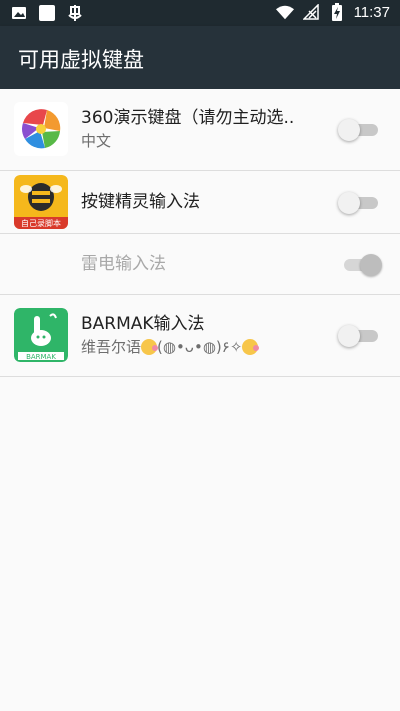 This screenshot has height=711, width=400. I want to click on app-bar: 可用虚拟键盘, so click(200, 57).